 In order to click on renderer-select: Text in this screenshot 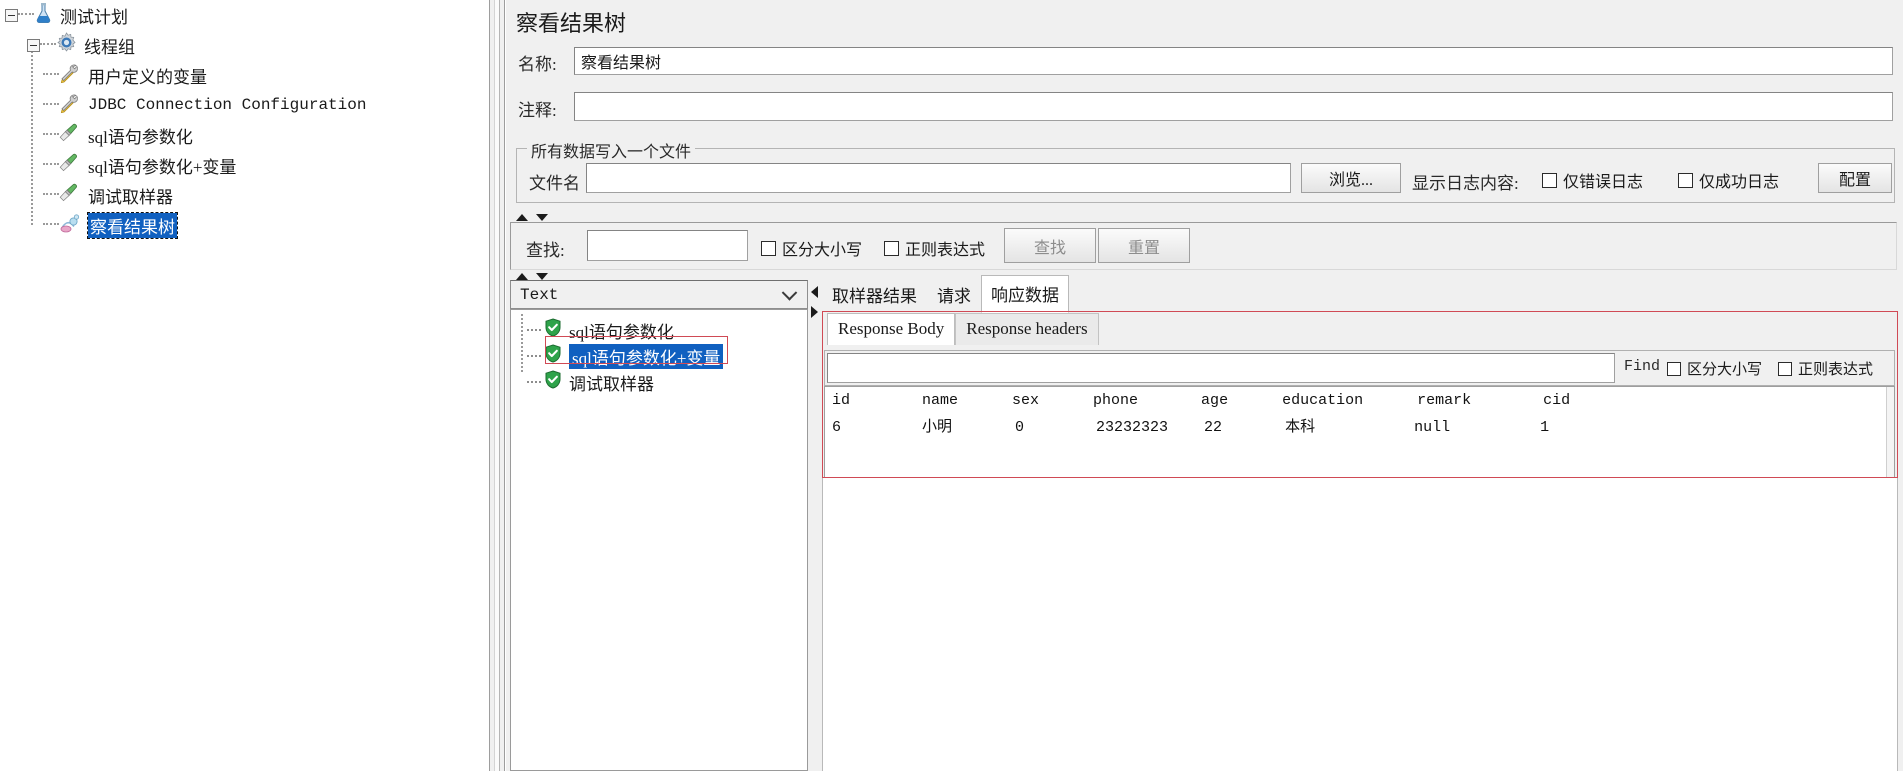, I will do `click(659, 294)`.